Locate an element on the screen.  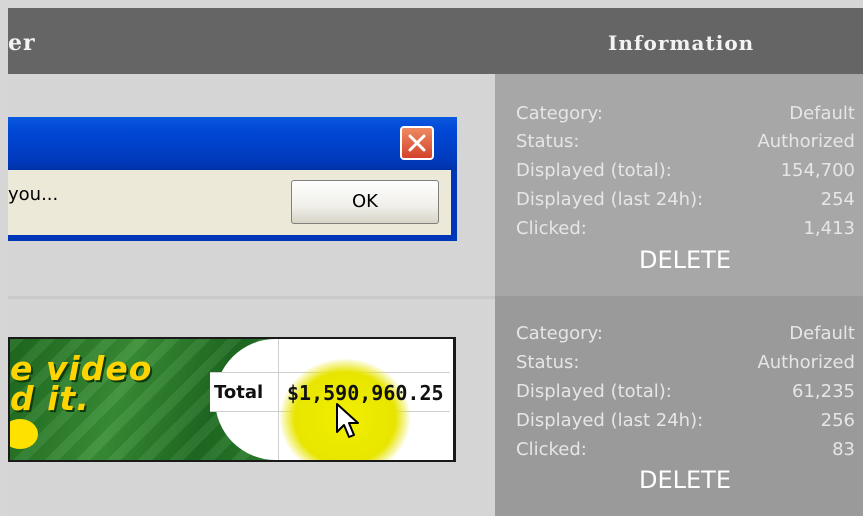
info-row-clicked: Clicked: 1,413 is located at coordinates (685, 232).